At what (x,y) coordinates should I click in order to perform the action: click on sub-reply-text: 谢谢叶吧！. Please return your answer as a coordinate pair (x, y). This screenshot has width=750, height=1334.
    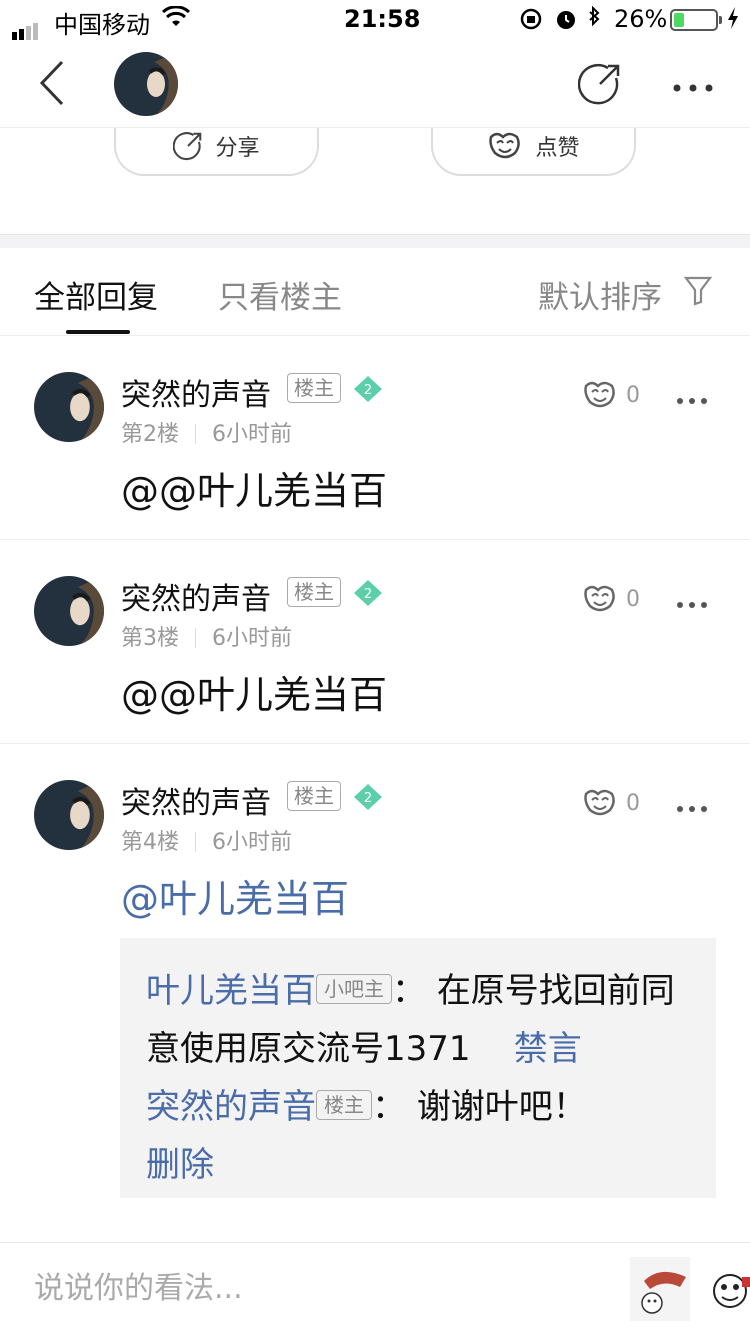
    Looking at the image, I should click on (501, 1107).